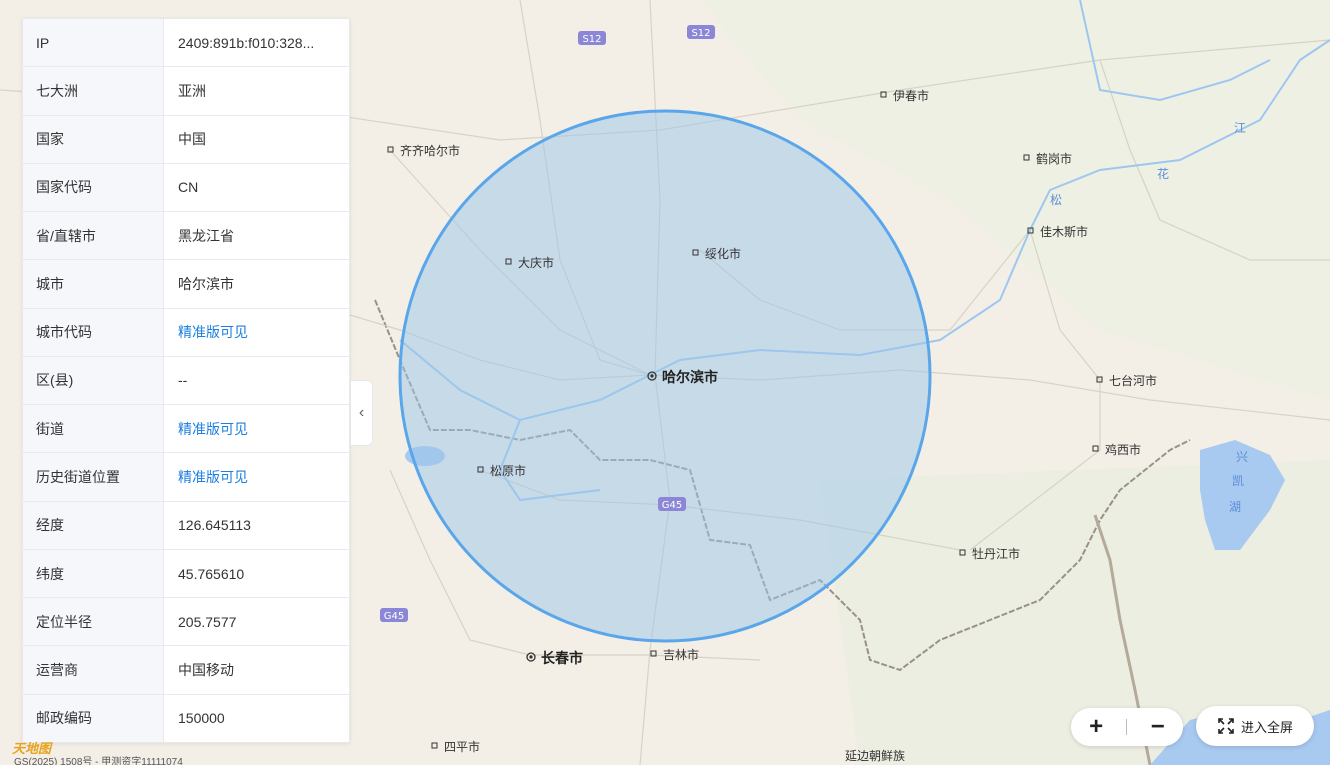  I want to click on road-shield-g45b: G45, so click(394, 615).